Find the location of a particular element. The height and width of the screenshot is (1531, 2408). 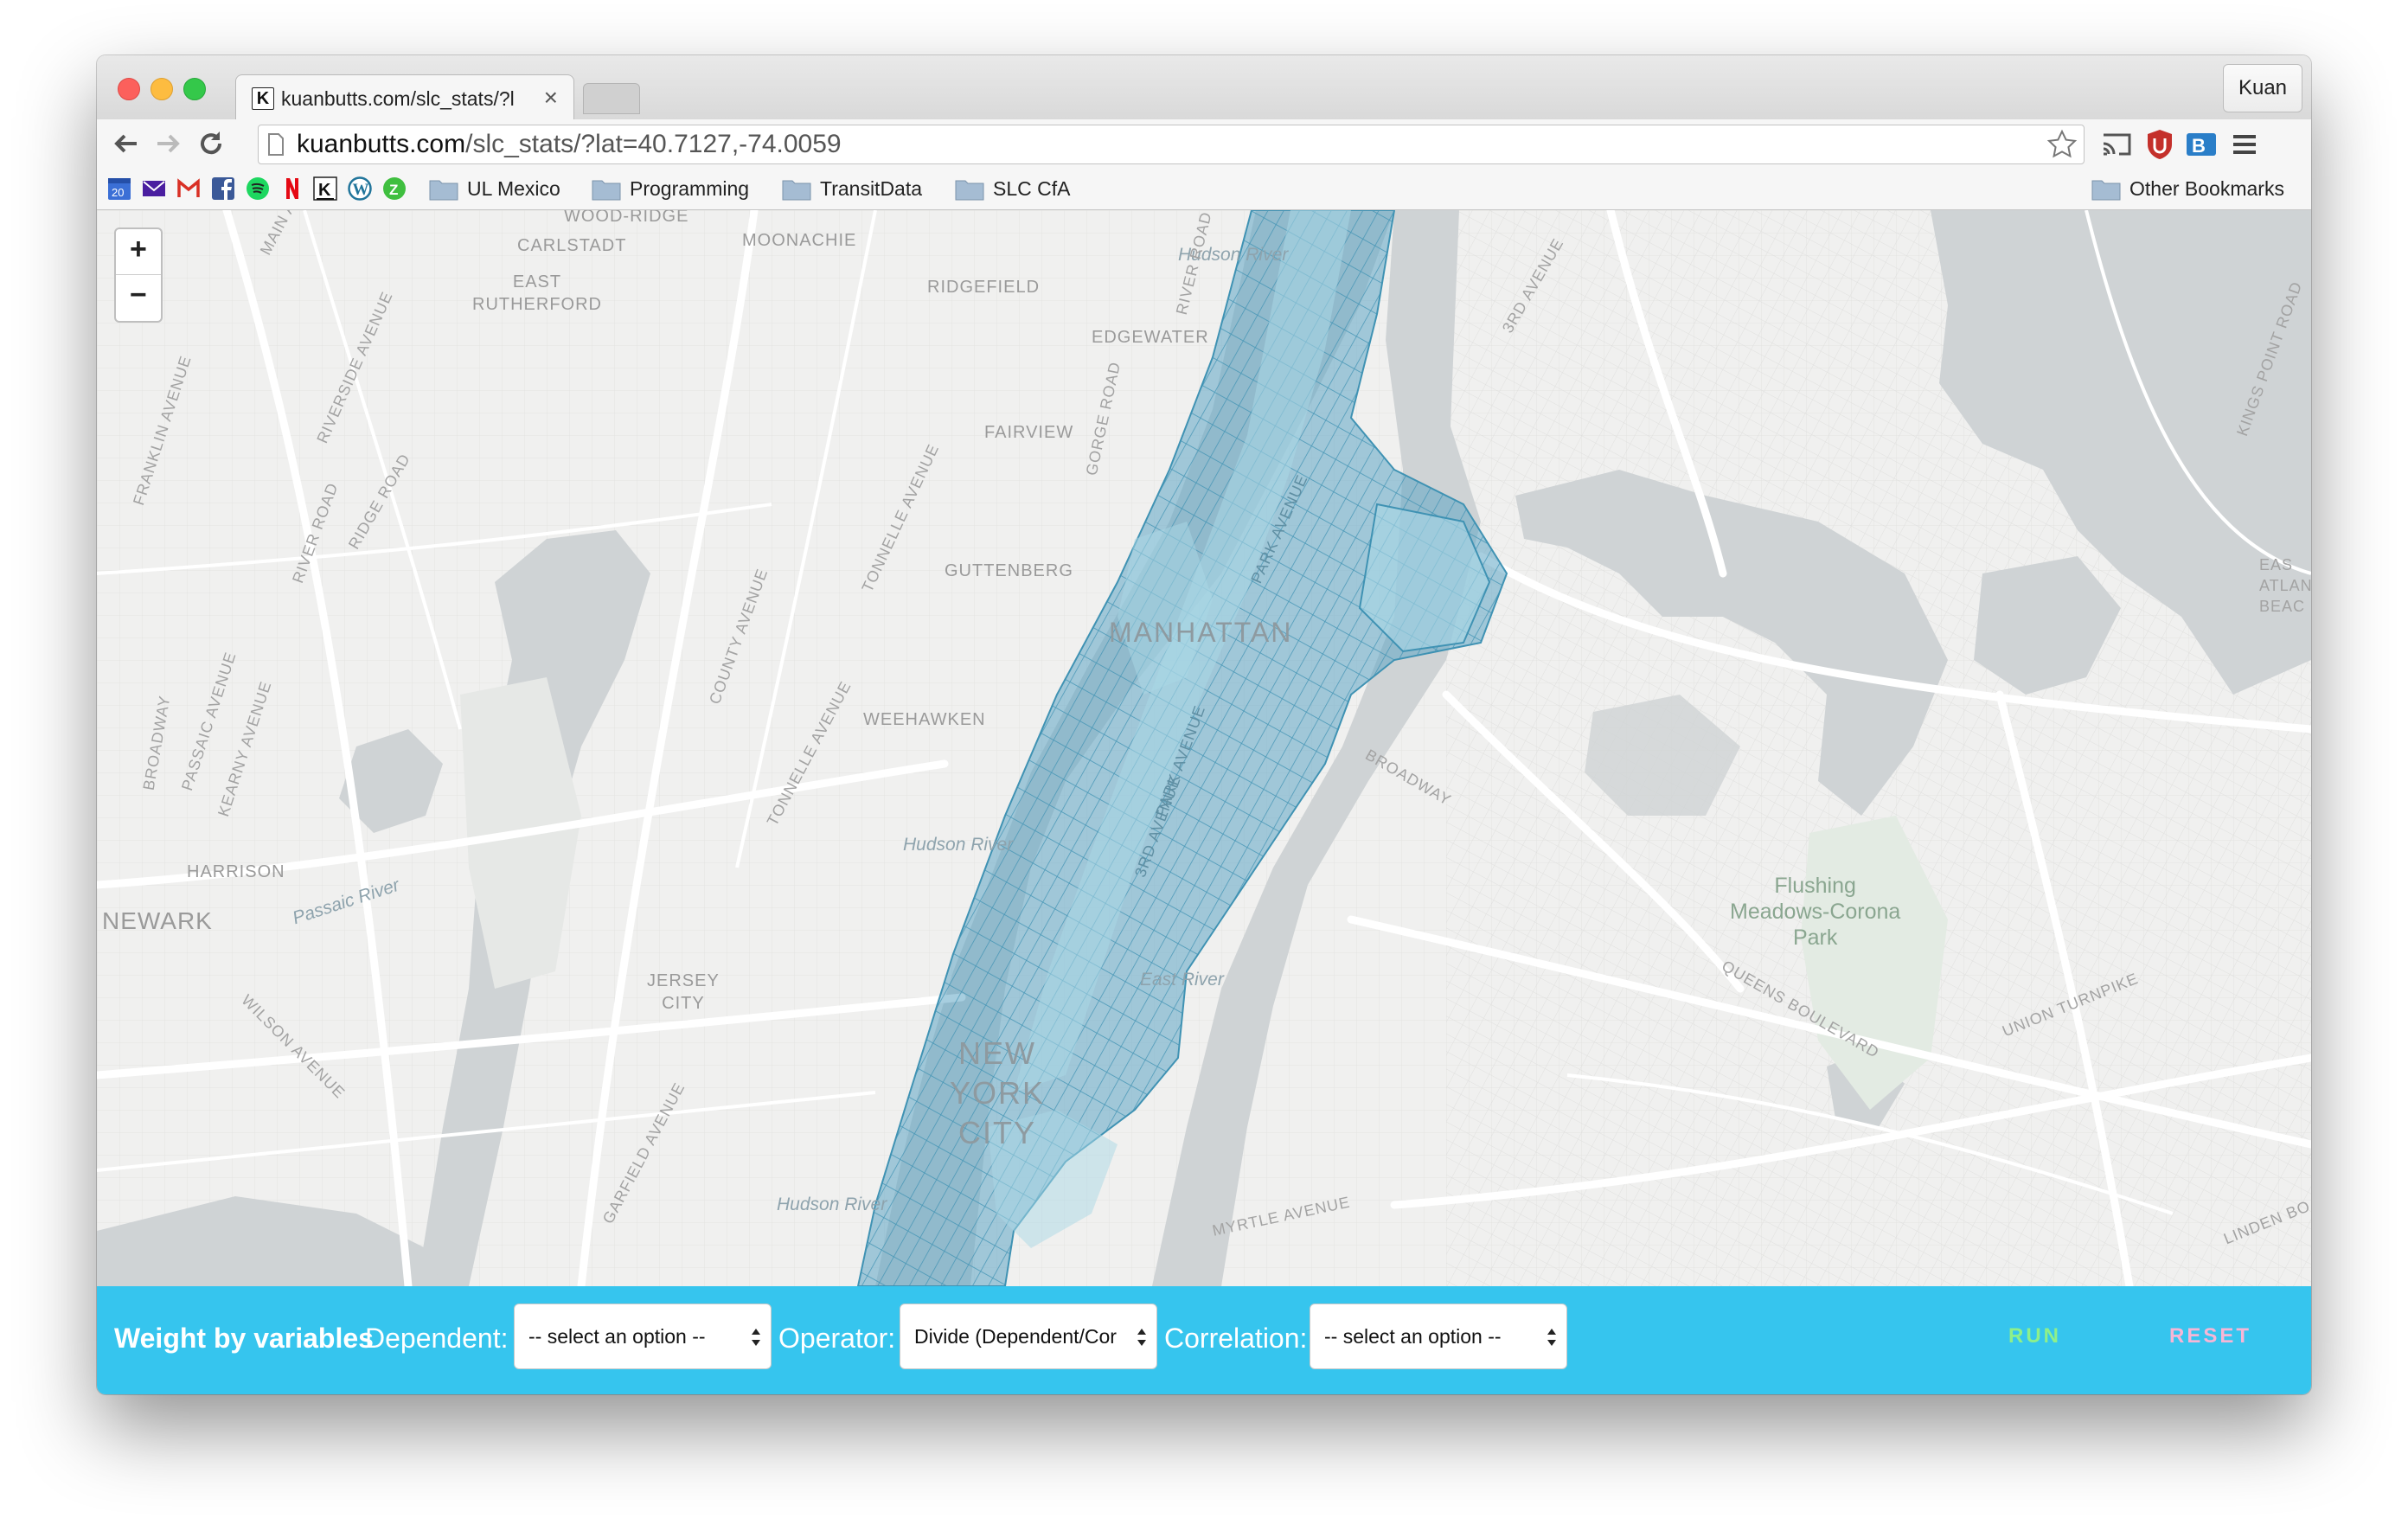

map-label: WOOD-RIDGE is located at coordinates (626, 218).